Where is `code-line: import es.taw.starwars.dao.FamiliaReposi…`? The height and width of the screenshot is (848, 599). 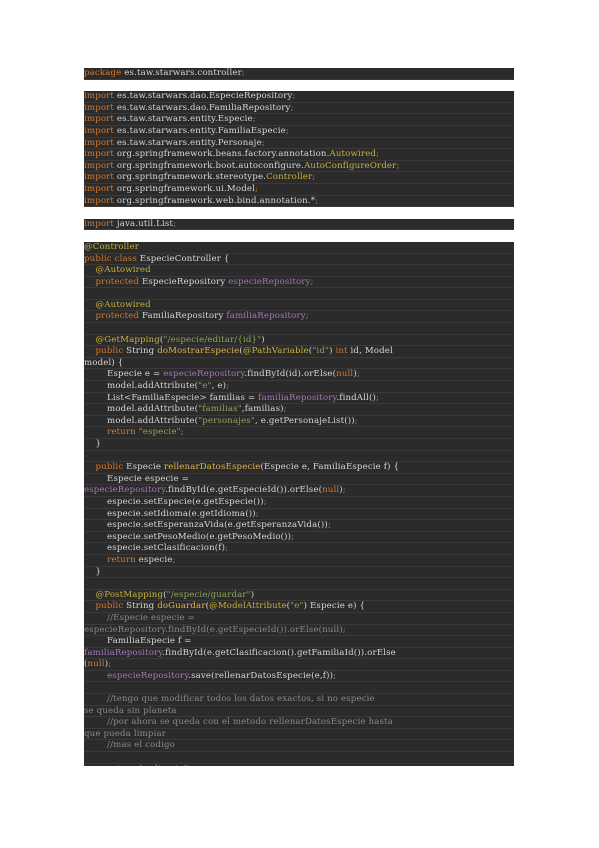
code-line: import es.taw.starwars.dao.FamiliaReposi… is located at coordinates (299, 108).